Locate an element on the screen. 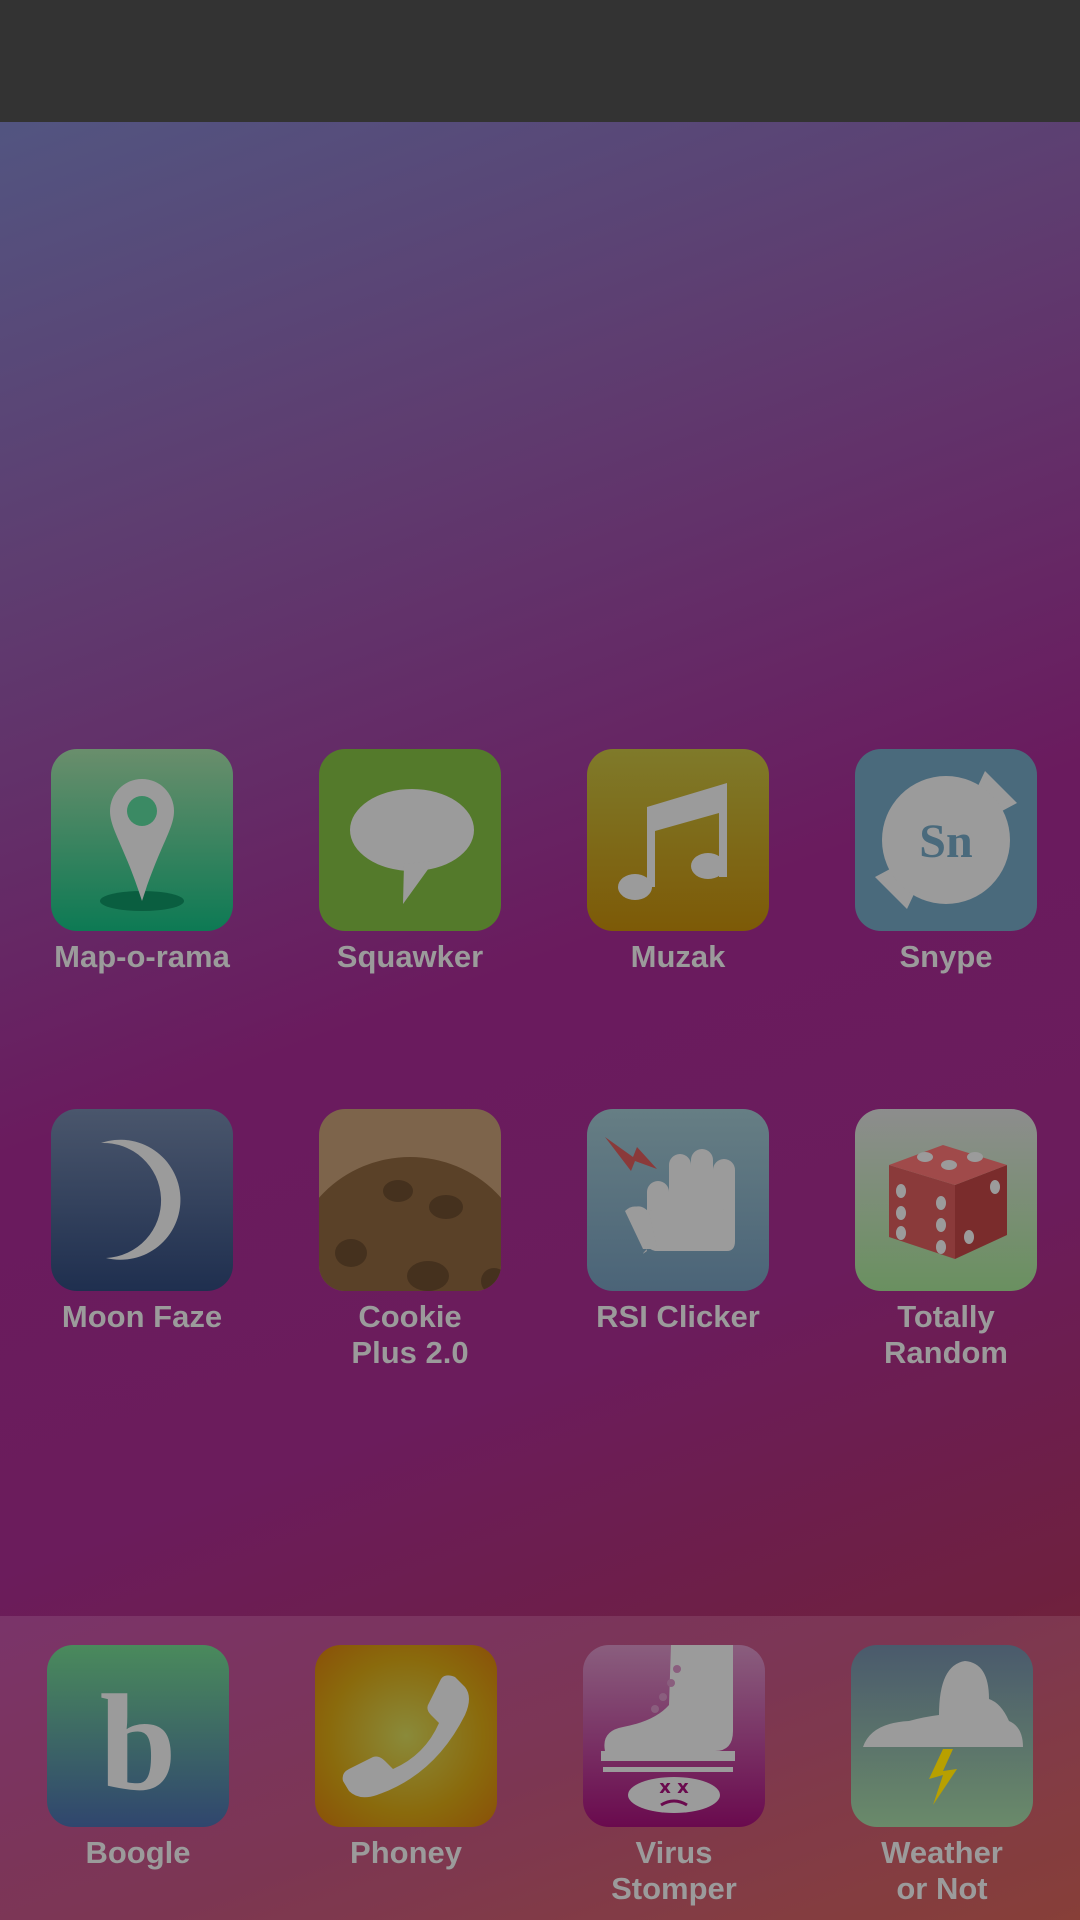 Image resolution: width=1080 pixels, height=1920 pixels. app-label: Totally Random is located at coordinates (946, 1334).